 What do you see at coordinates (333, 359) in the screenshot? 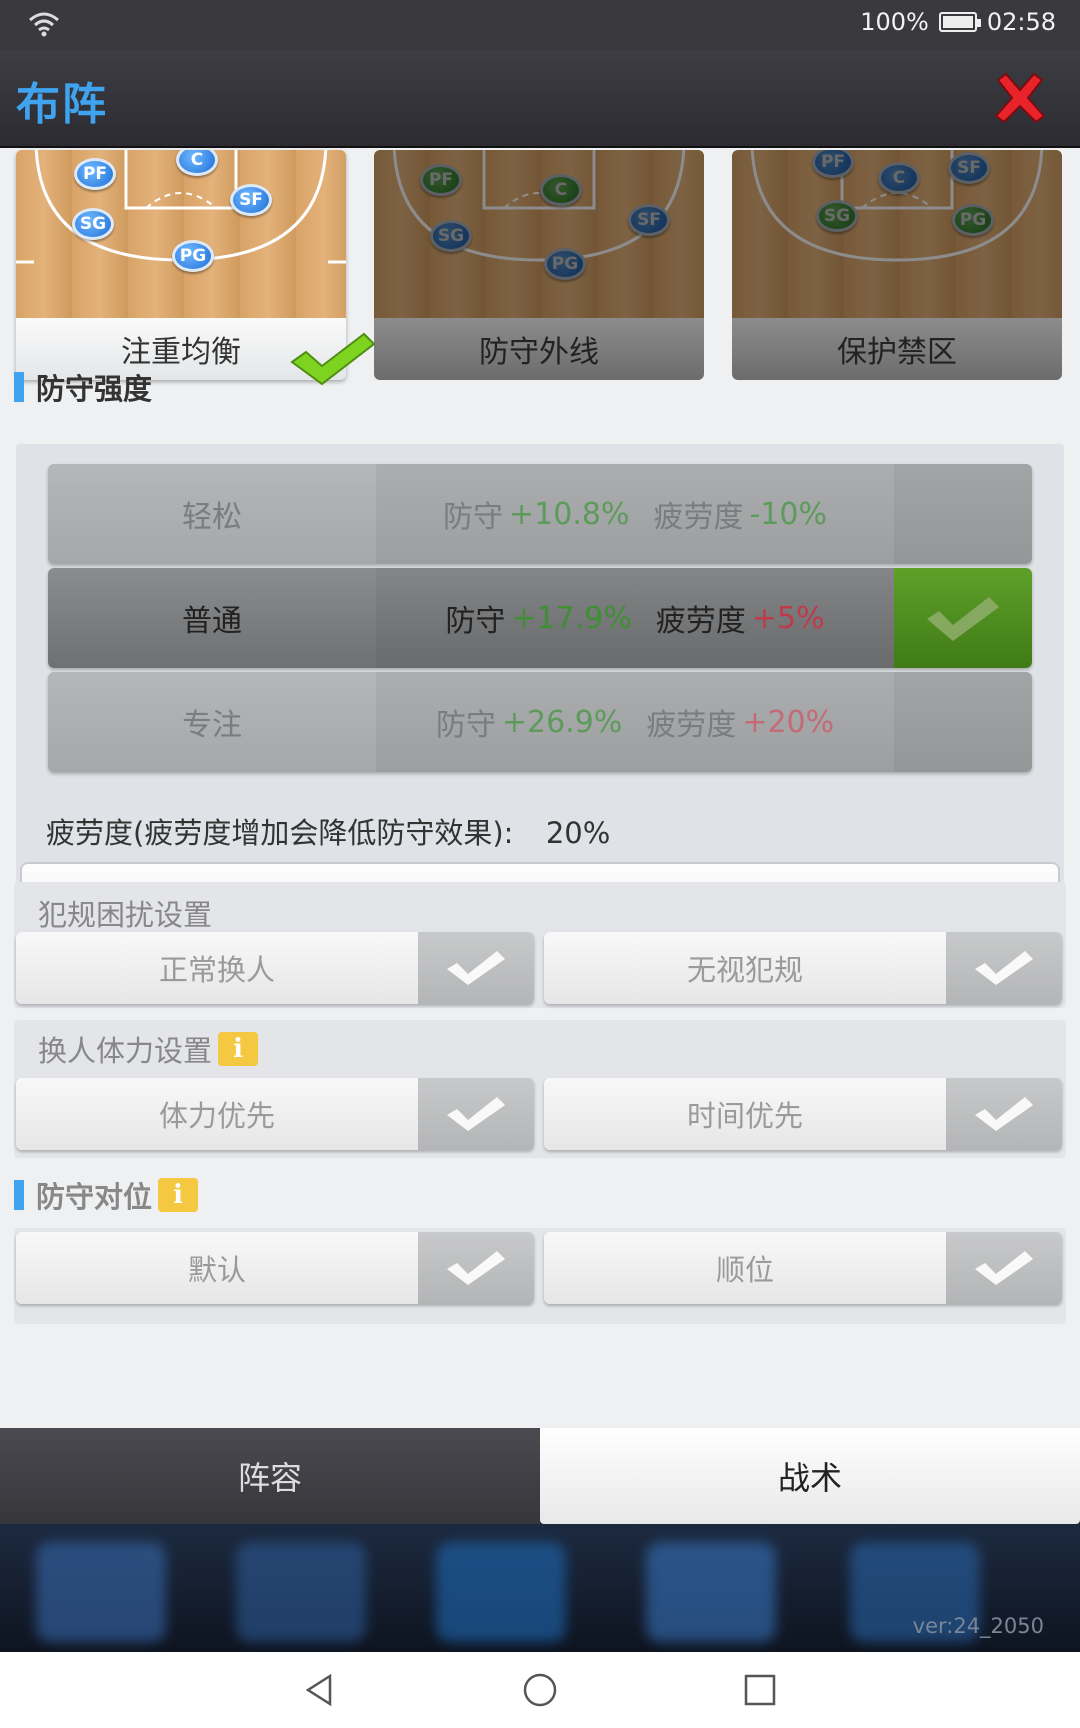
I see `selected-check-icon` at bounding box center [333, 359].